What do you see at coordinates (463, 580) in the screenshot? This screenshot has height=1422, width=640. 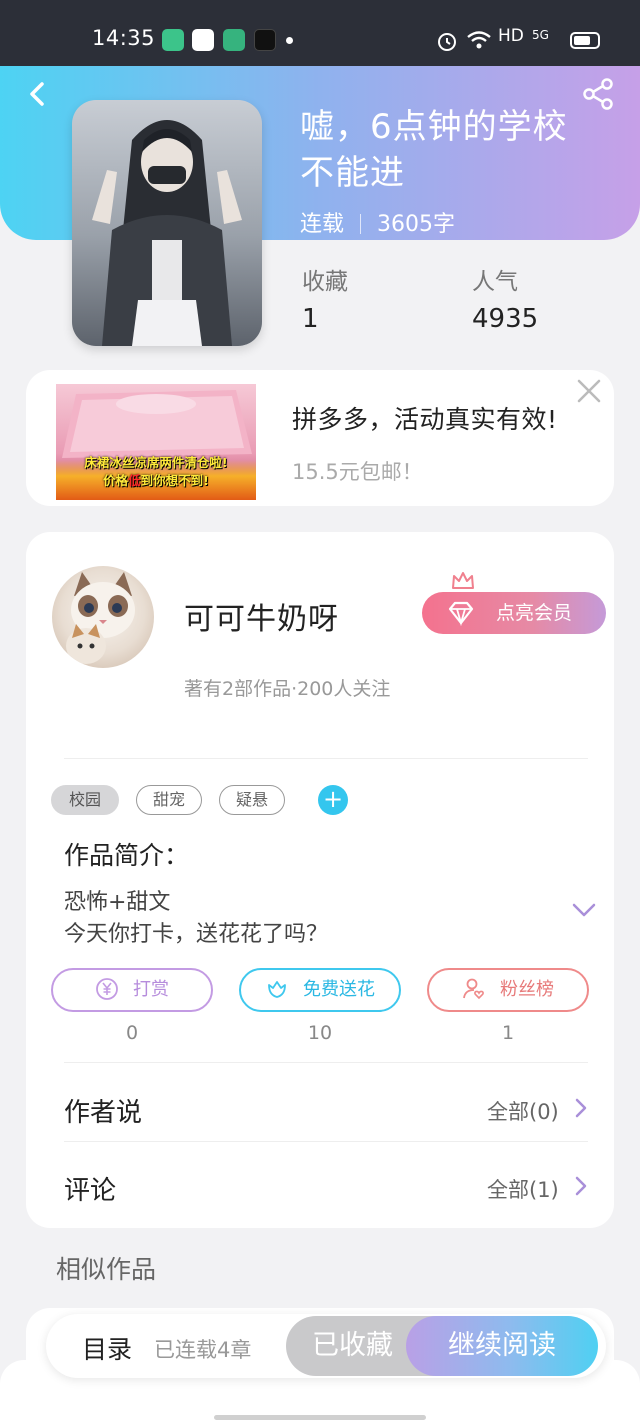 I see `crown-icon` at bounding box center [463, 580].